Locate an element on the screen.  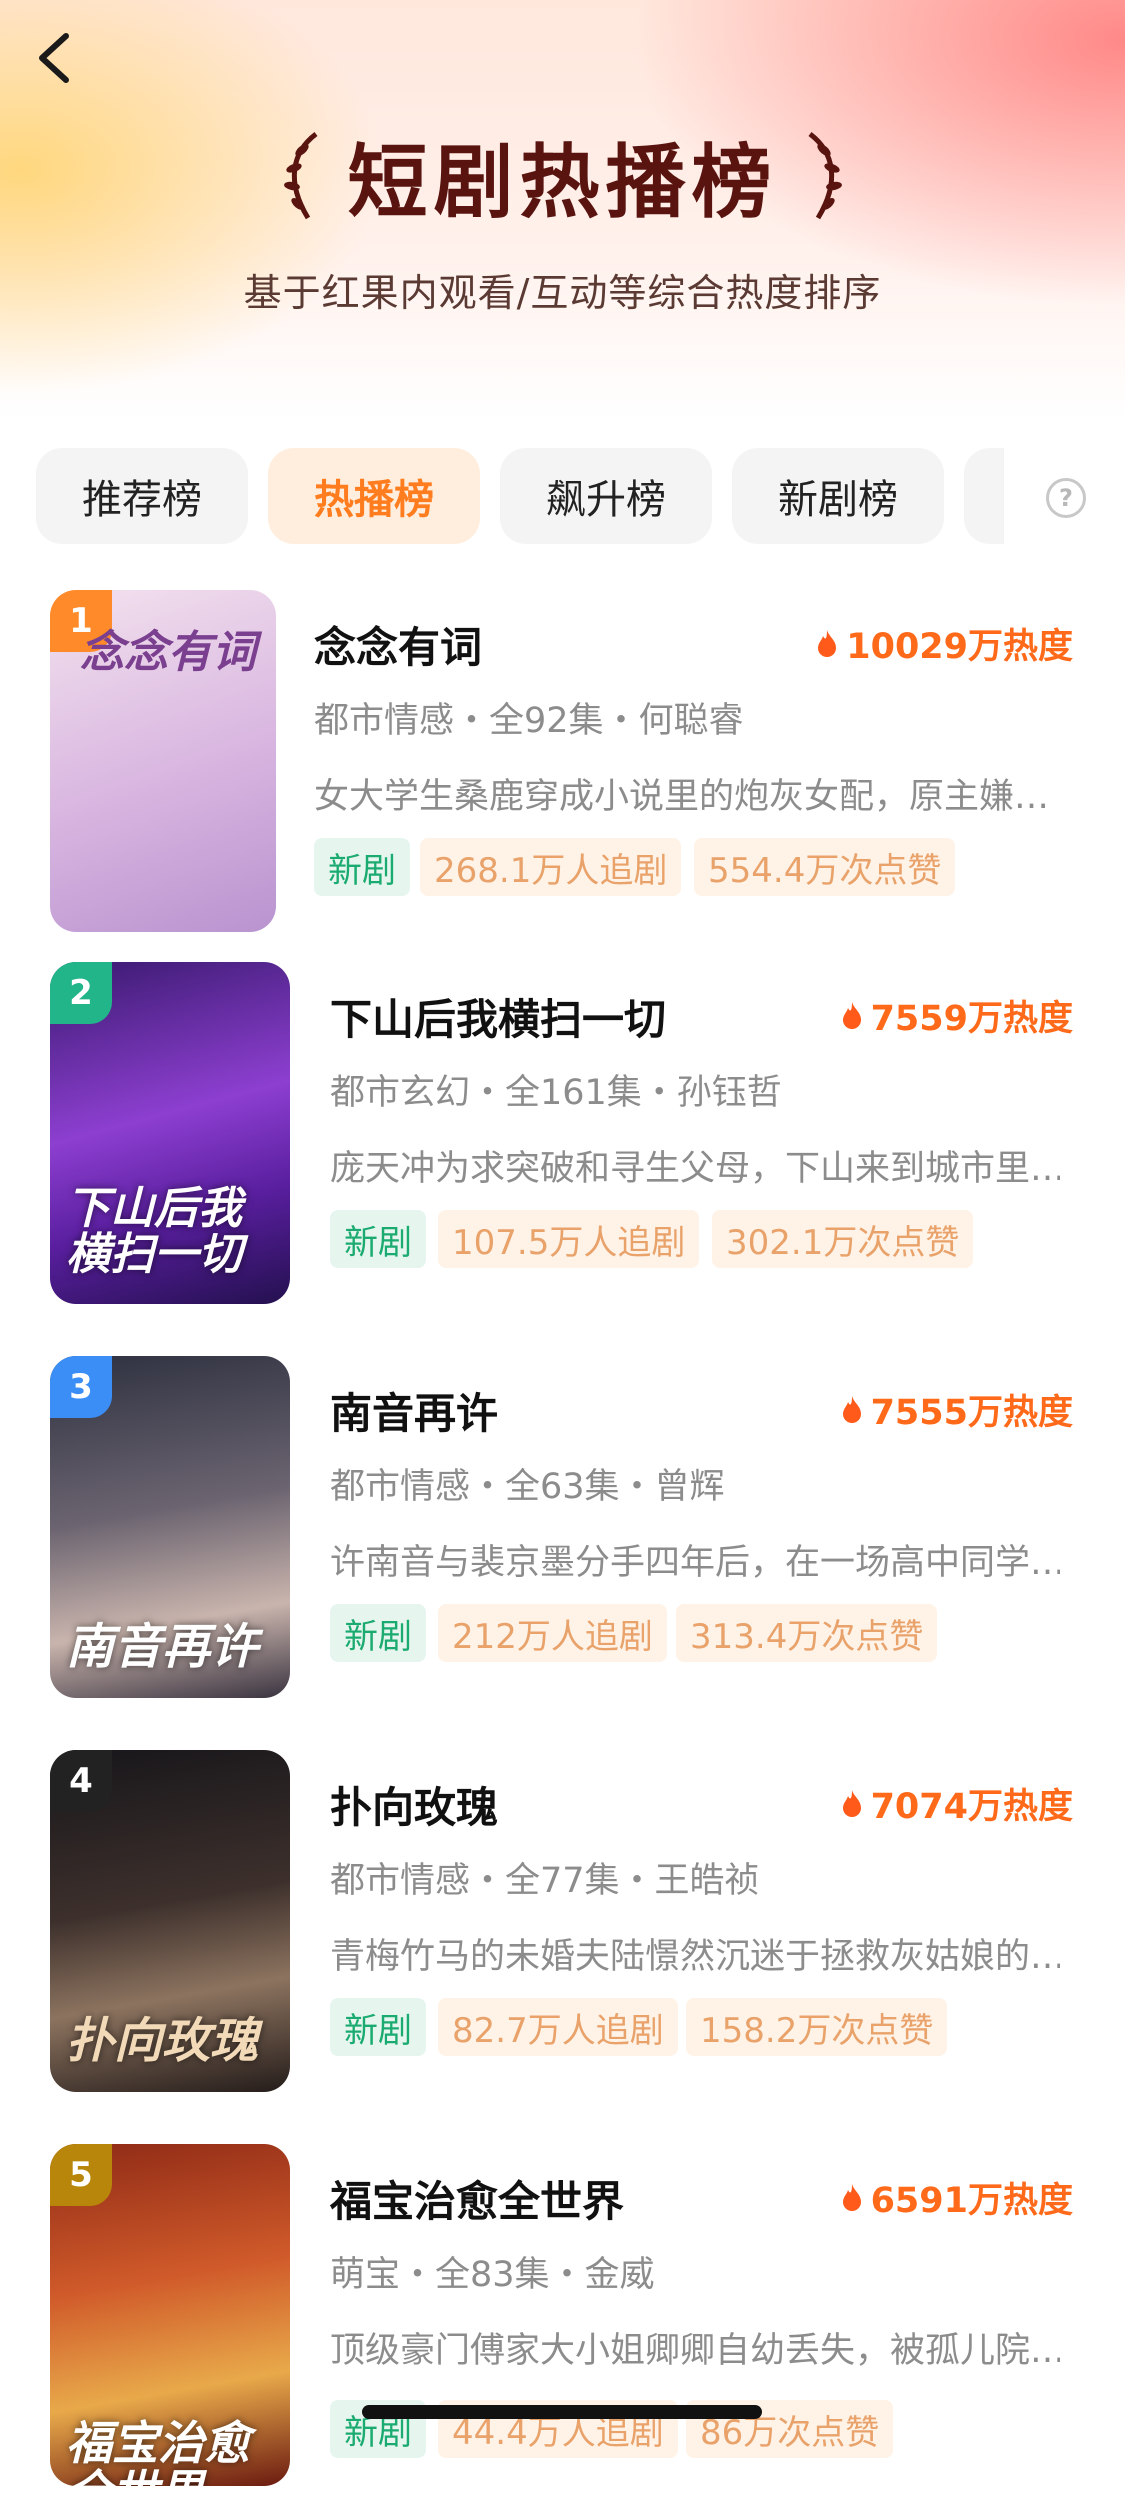
drama-meta: 萌宝・全83集・金威 is located at coordinates (492, 2275).